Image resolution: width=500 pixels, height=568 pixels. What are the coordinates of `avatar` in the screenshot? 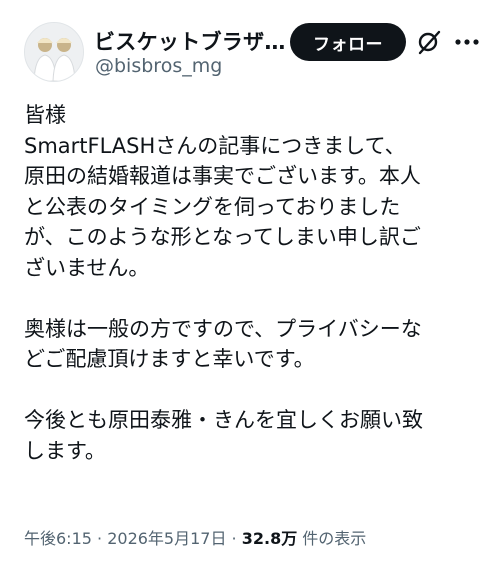 It's located at (54, 52).